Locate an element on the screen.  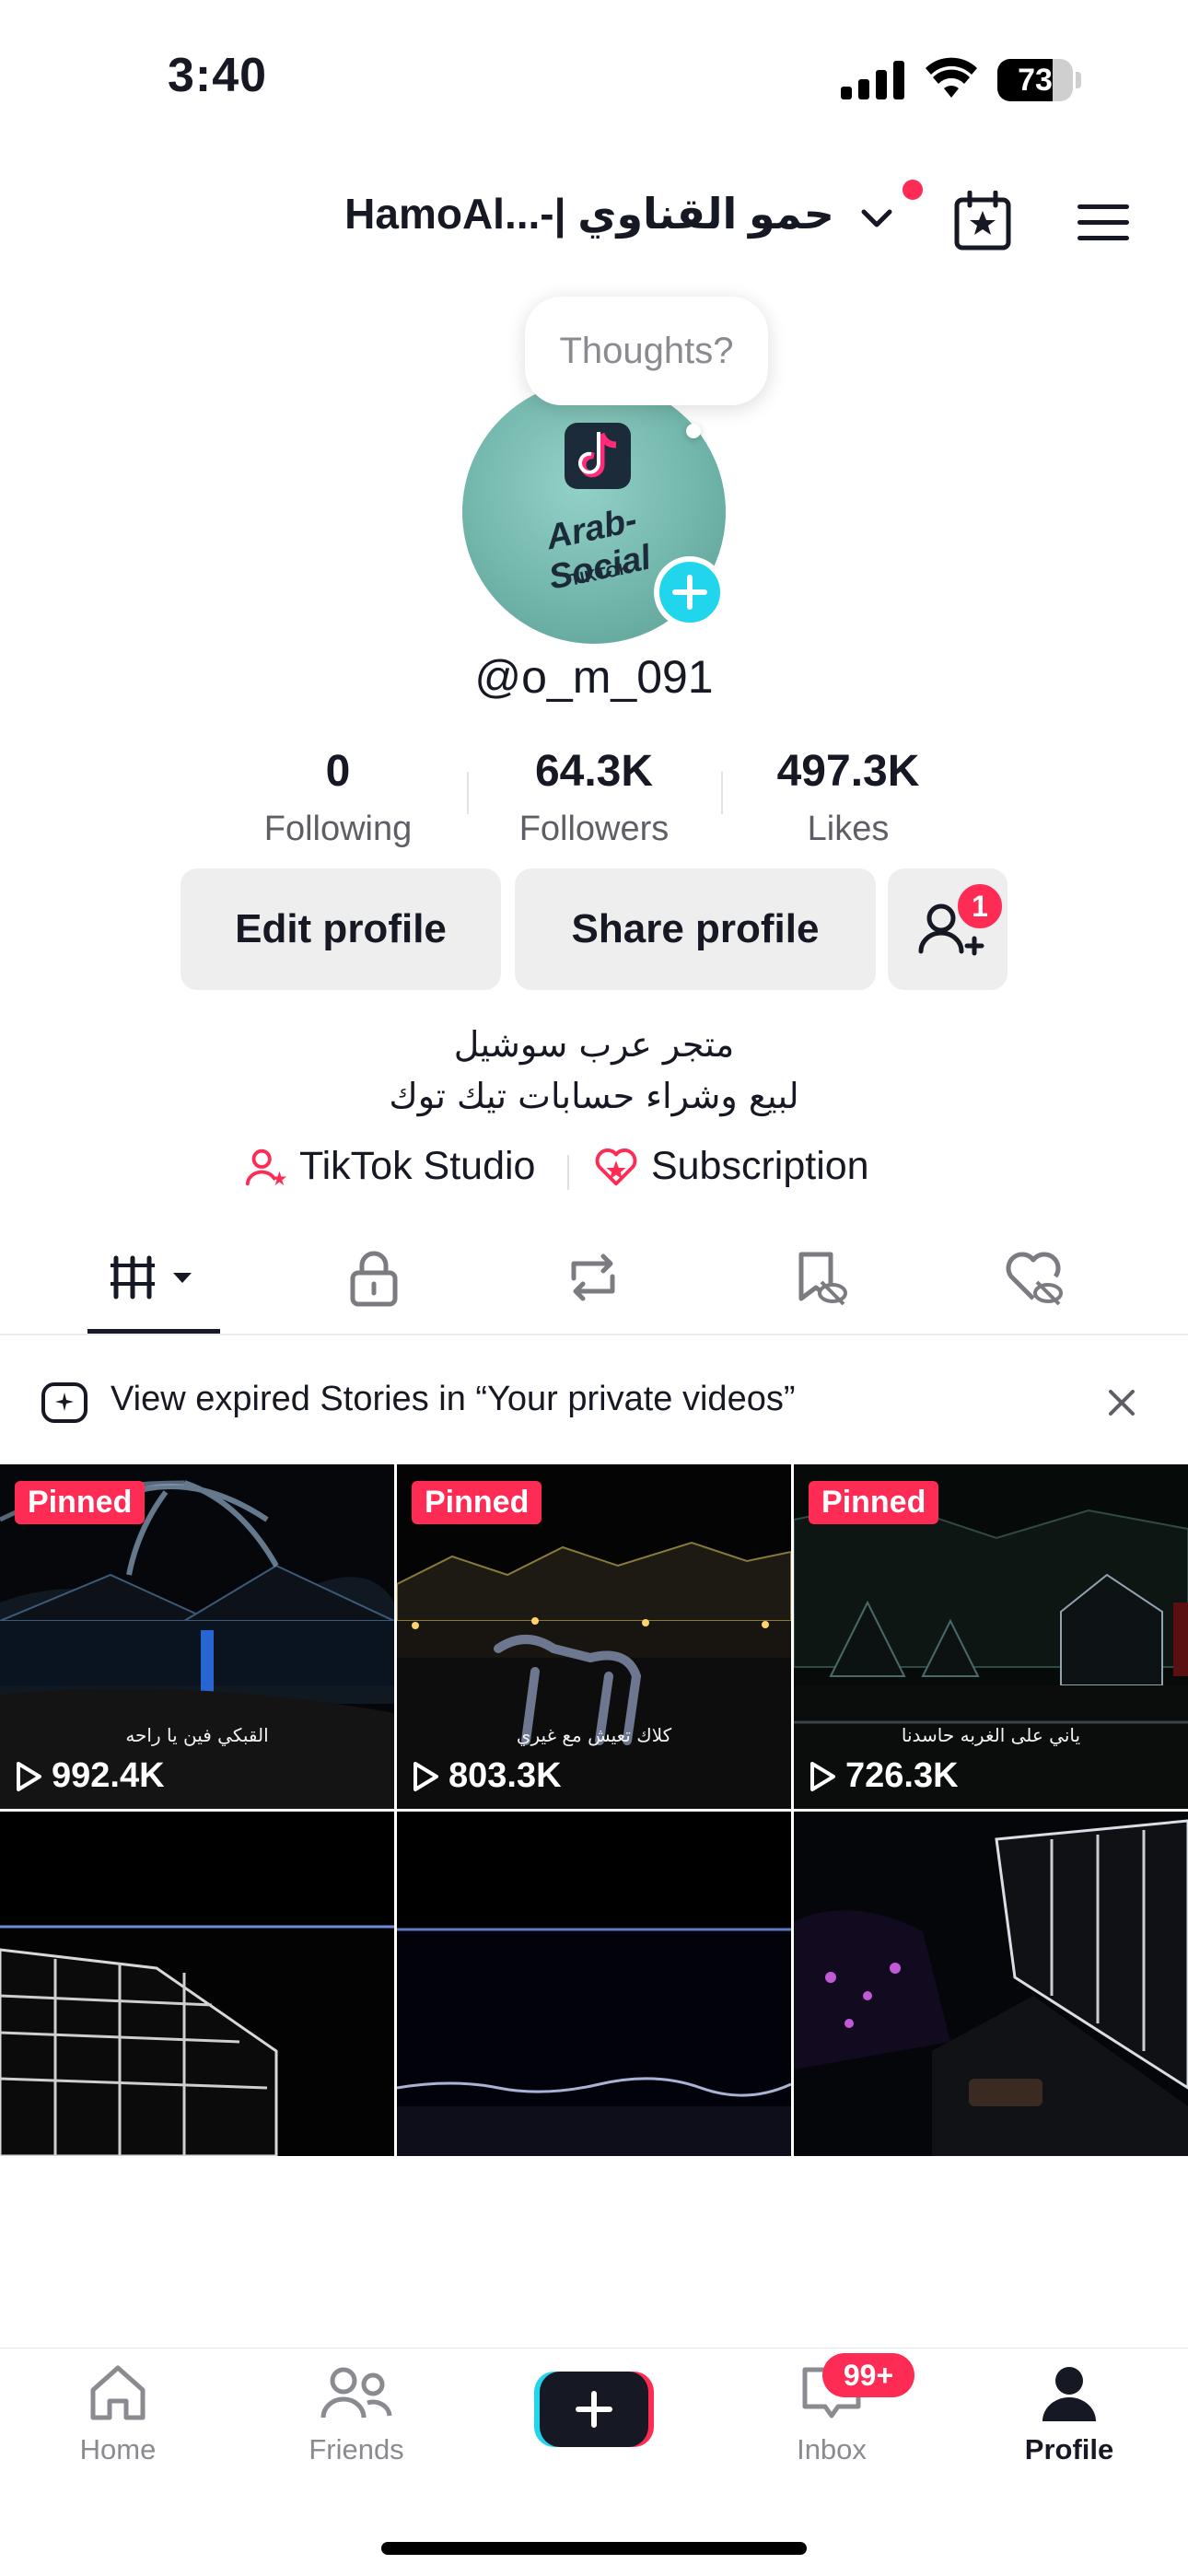
video-thumbnail: Pinned القبكي فين يا راحه 992.4K is located at coordinates (197, 1636).